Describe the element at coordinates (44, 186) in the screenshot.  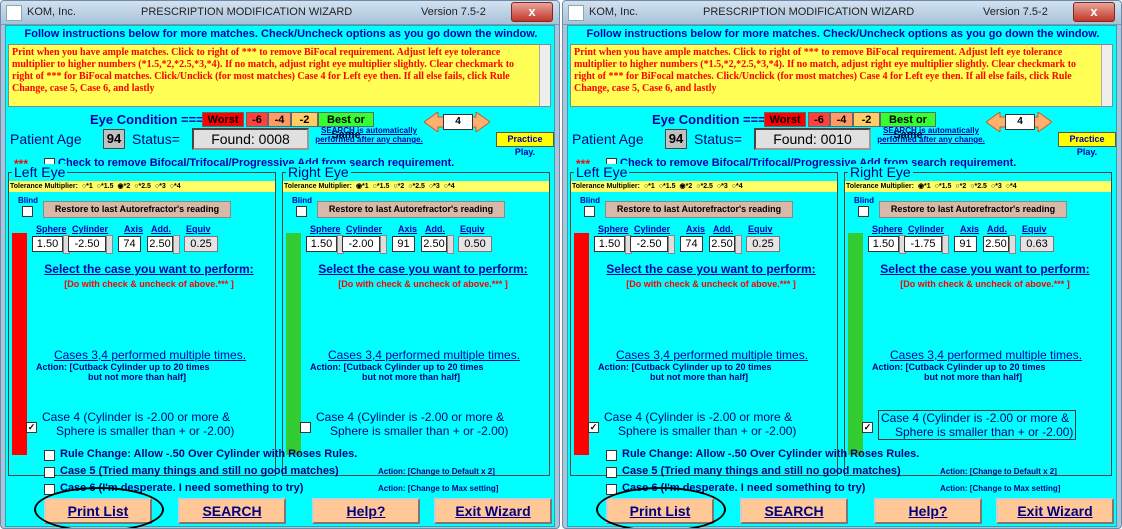
I see `tolerance-label: Tolerance Multiplier:` at that location.